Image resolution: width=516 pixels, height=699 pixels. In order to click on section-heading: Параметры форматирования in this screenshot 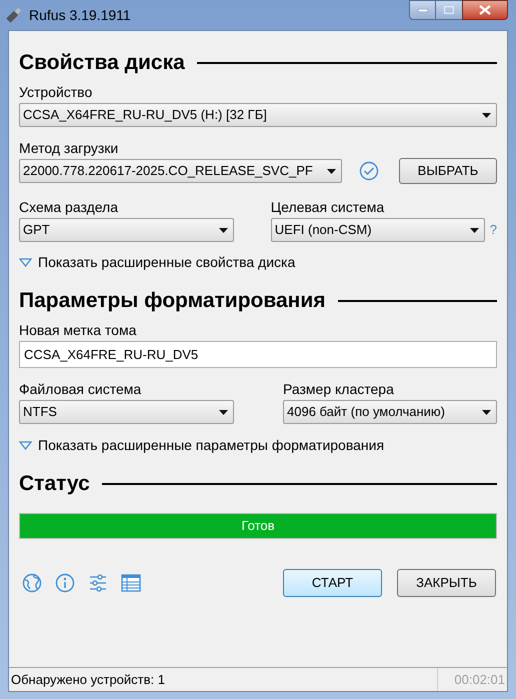, I will do `click(172, 301)`.